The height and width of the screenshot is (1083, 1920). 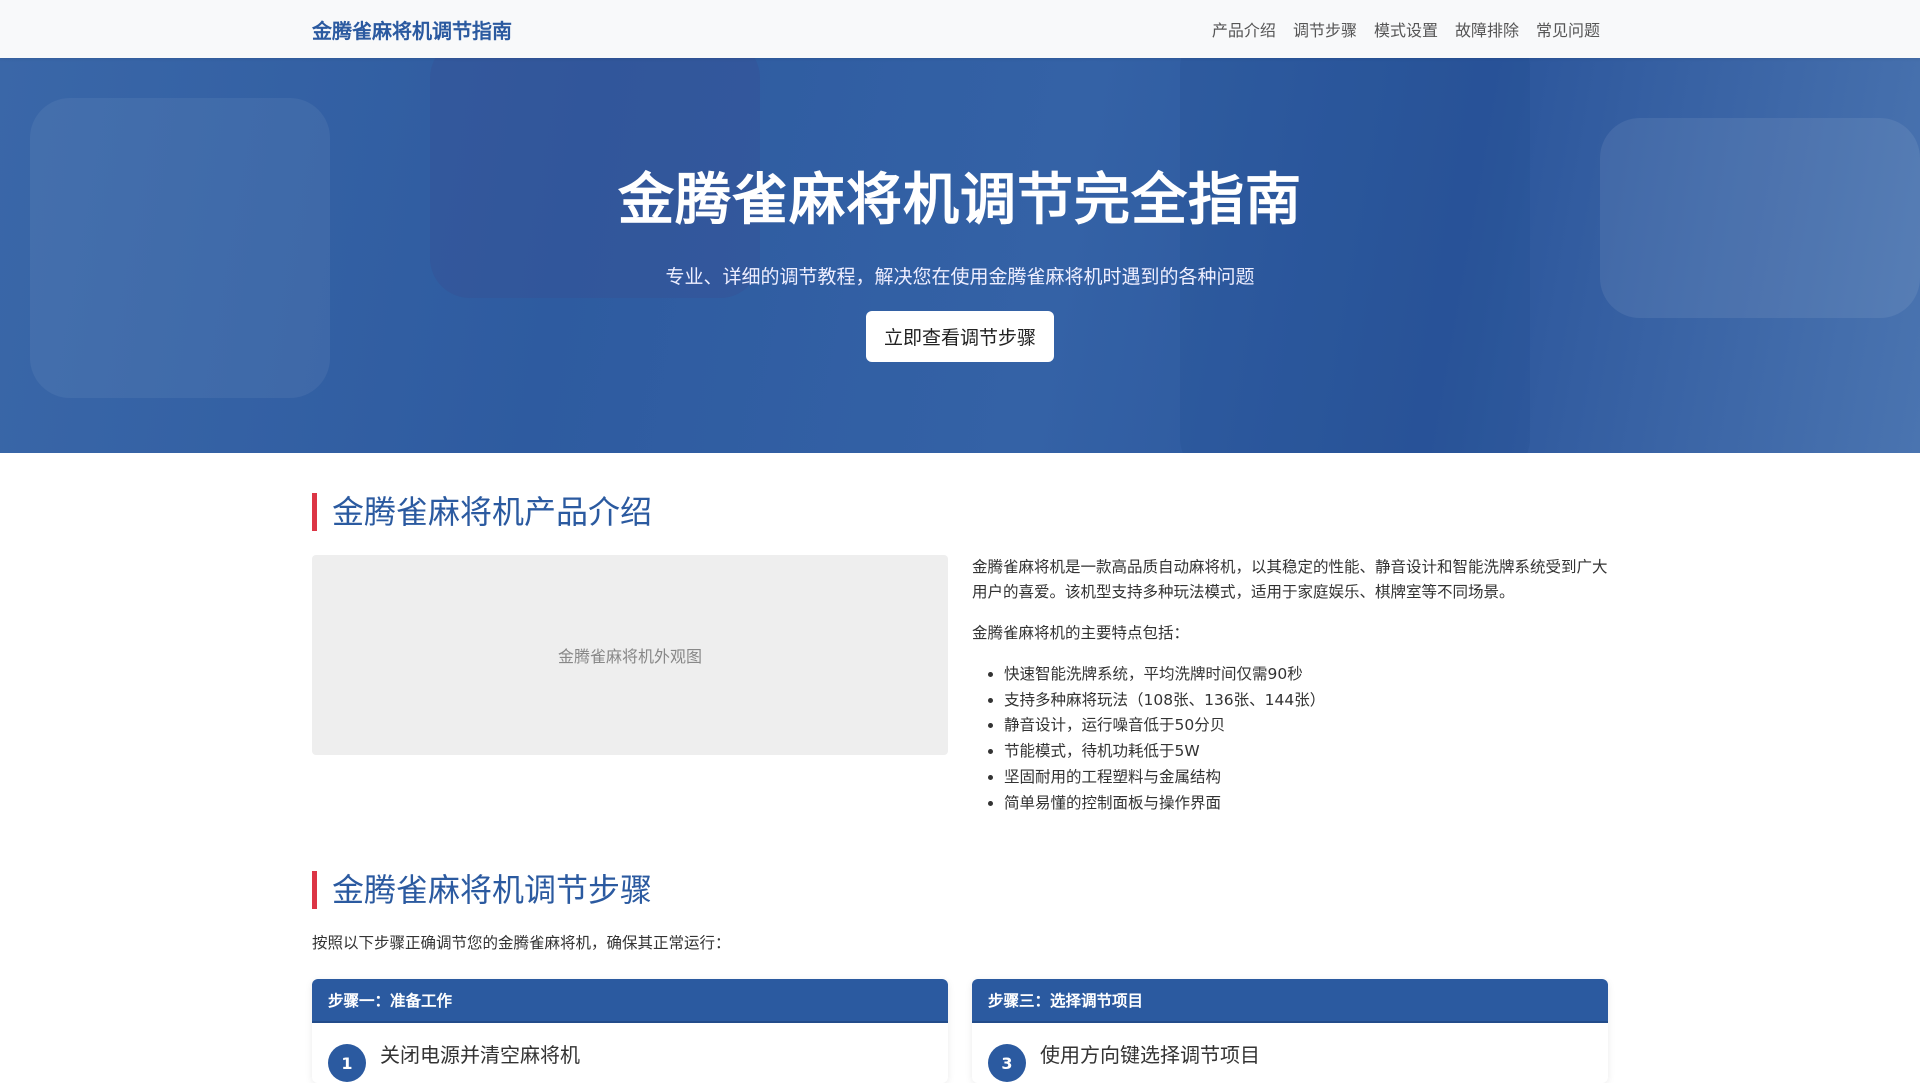 What do you see at coordinates (960, 29) in the screenshot?
I see `navbar: 金腾雀麻将机调节指南 产品介绍 调节步骤 模式设置 故障排除 常见问题` at bounding box center [960, 29].